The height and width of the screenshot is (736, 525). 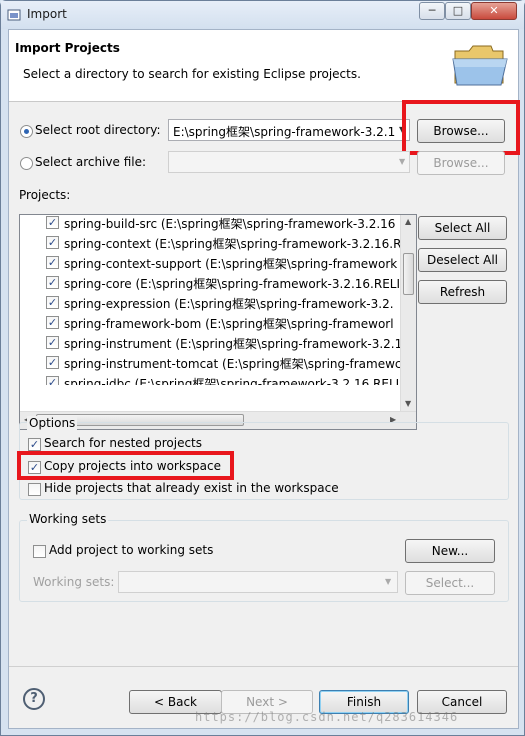 What do you see at coordinates (34, 489) in the screenshot?
I see `hide-existing-checkbox` at bounding box center [34, 489].